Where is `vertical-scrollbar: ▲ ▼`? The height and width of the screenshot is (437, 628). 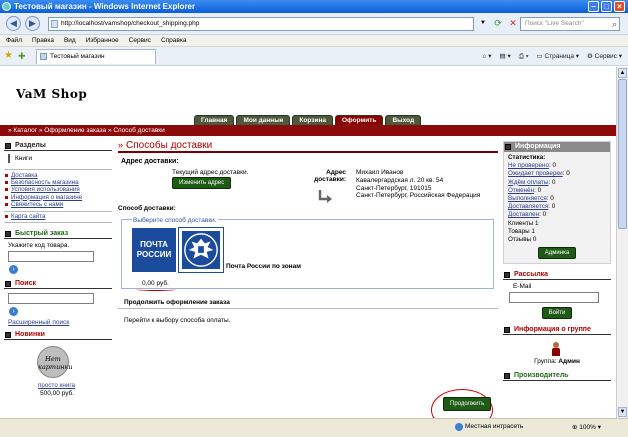 vertical-scrollbar: ▲ ▼ is located at coordinates (622, 242).